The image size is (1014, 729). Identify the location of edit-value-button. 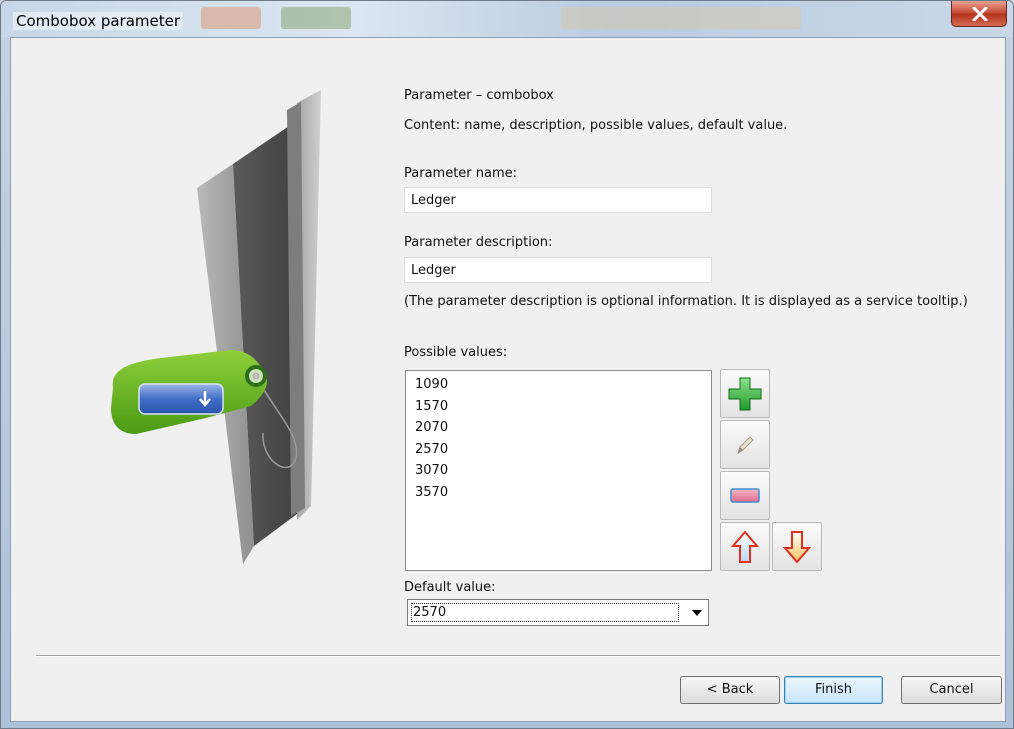
(745, 444).